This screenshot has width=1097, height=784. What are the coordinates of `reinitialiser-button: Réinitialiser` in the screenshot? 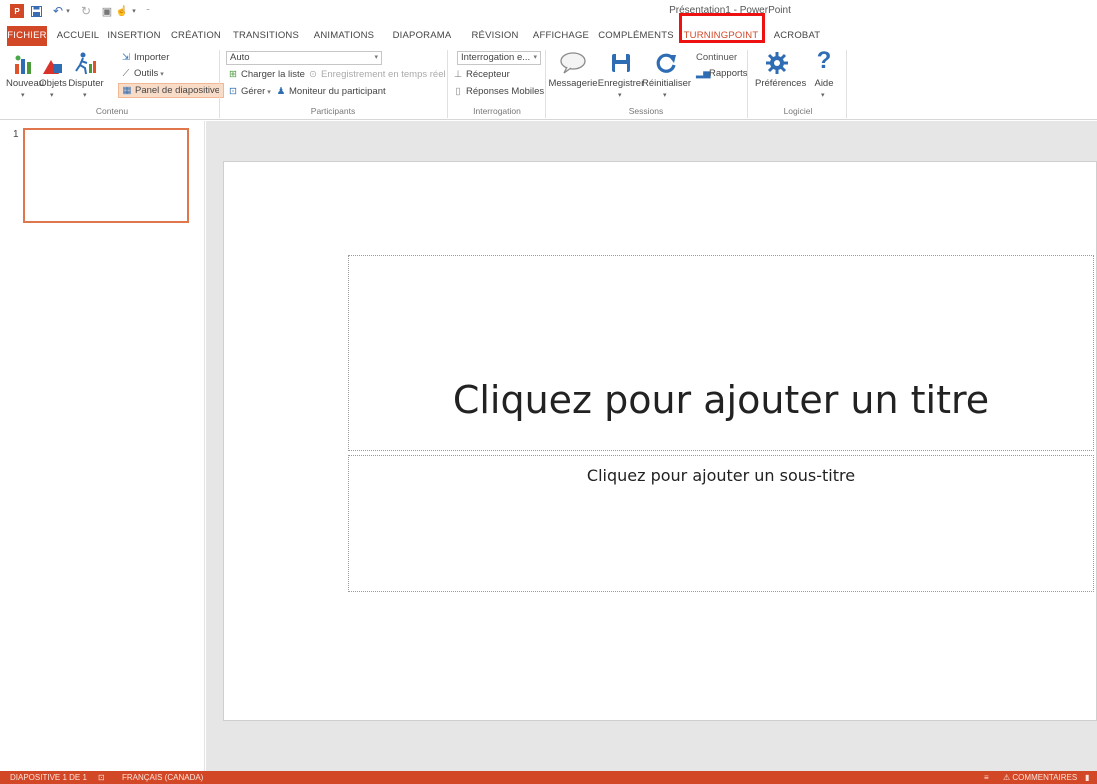 It's located at (666, 83).